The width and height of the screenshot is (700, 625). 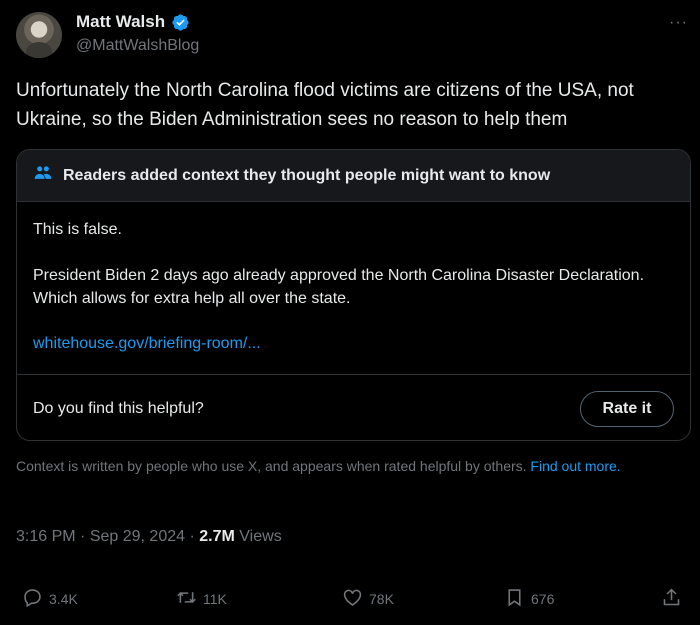 What do you see at coordinates (32, 599) in the screenshot?
I see `reply-icon` at bounding box center [32, 599].